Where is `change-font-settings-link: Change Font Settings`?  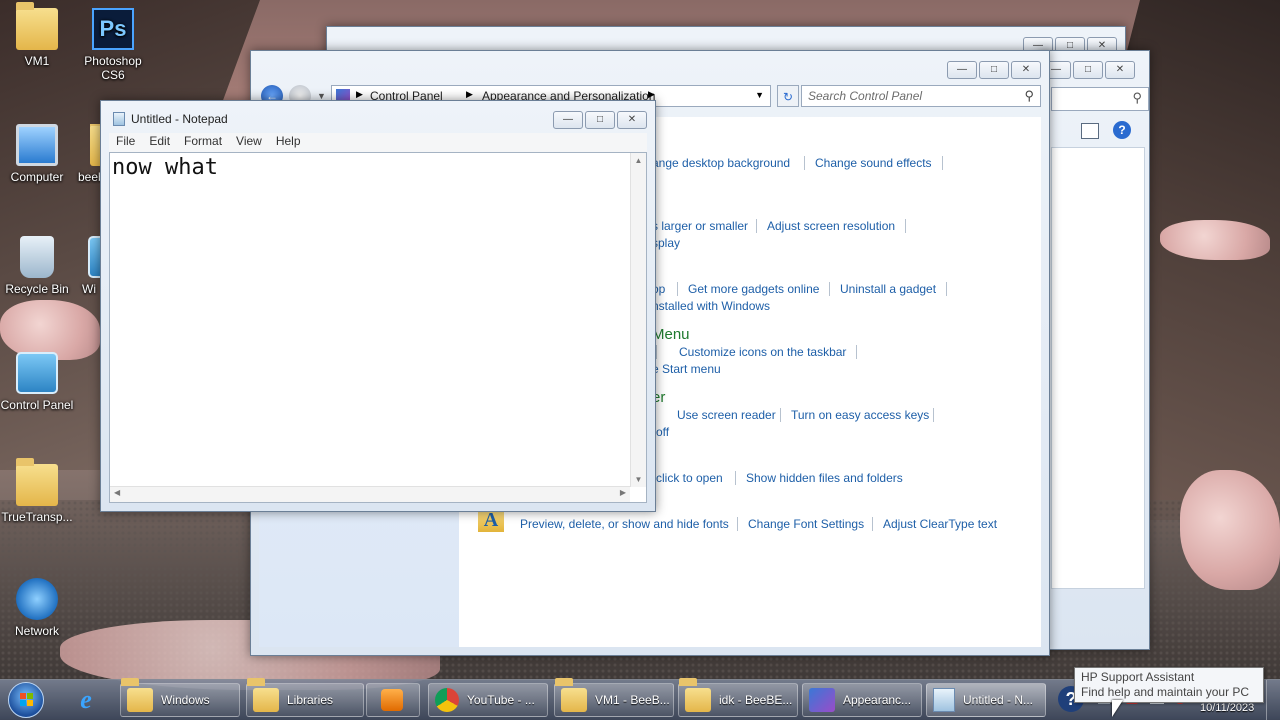 change-font-settings-link: Change Font Settings is located at coordinates (806, 524).